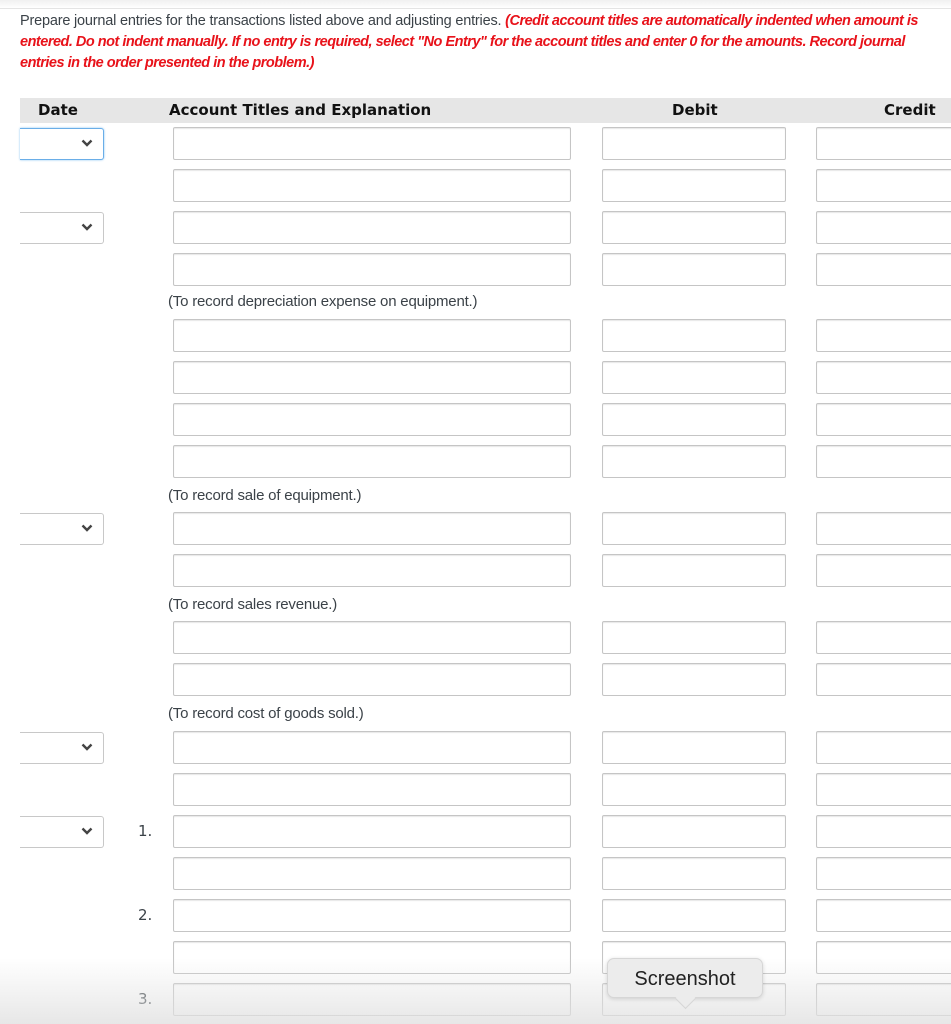 The image size is (951, 1024). I want to click on entry-number: 1., so click(145, 831).